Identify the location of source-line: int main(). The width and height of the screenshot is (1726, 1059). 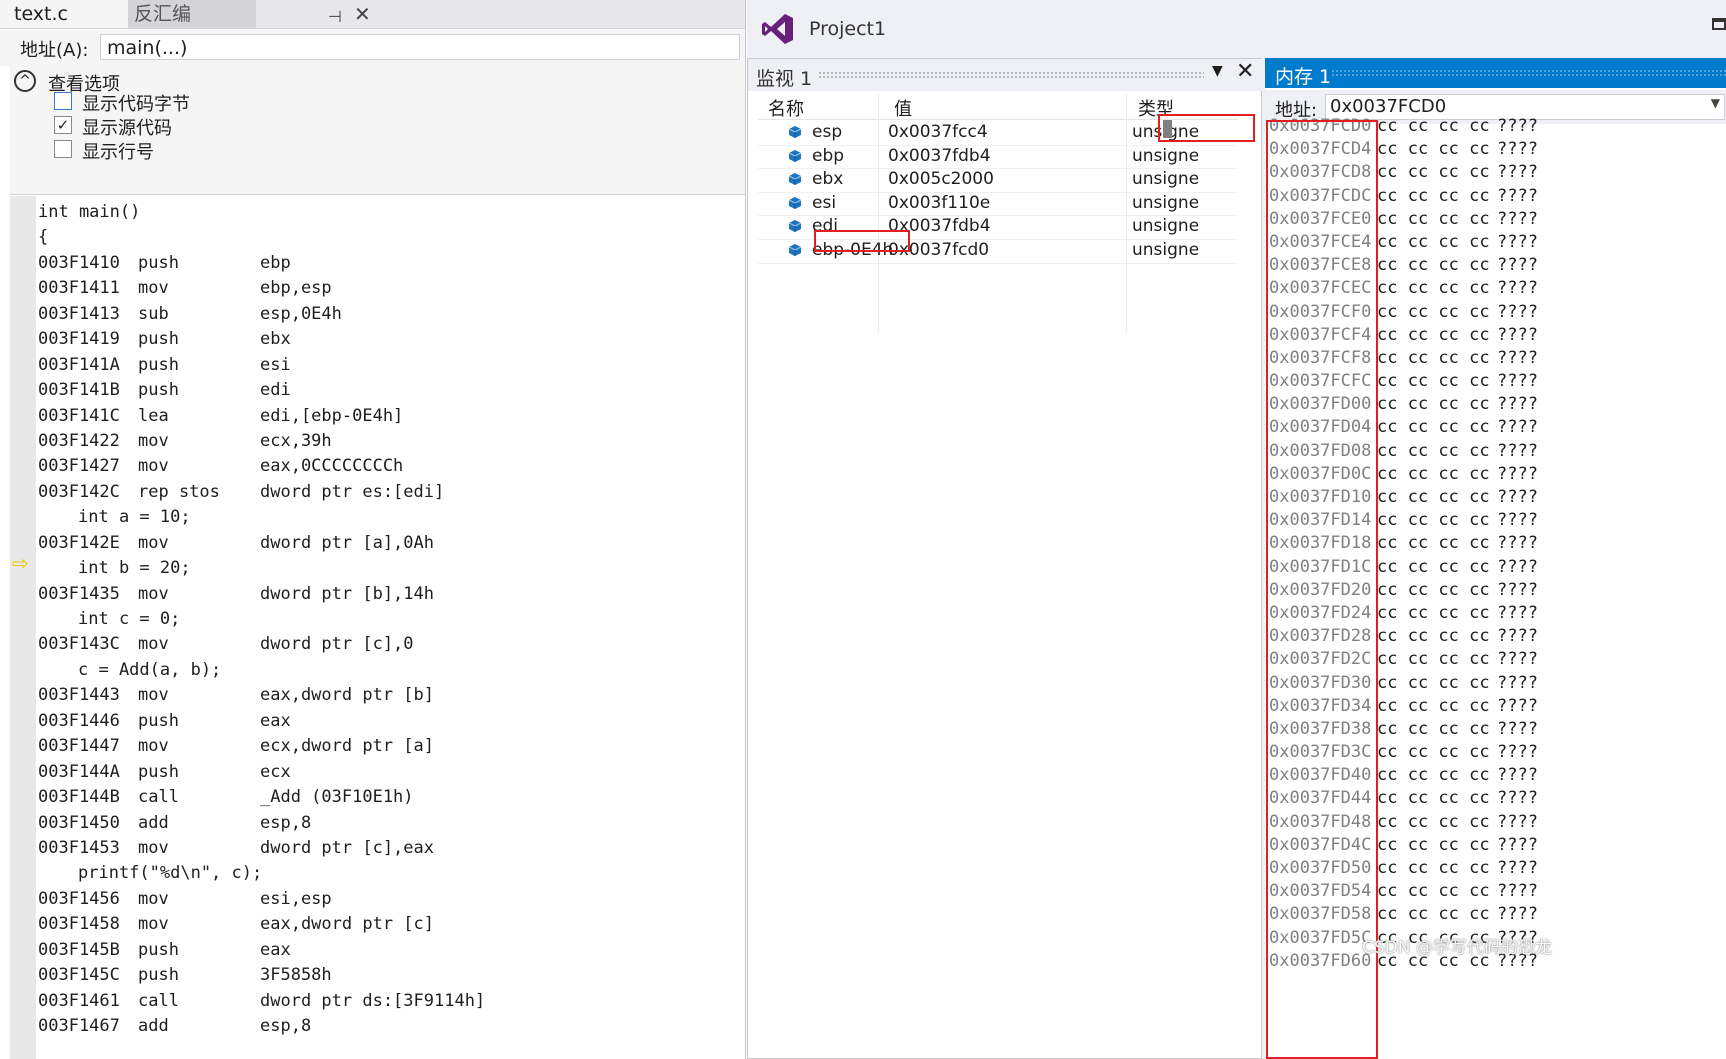
(388, 212).